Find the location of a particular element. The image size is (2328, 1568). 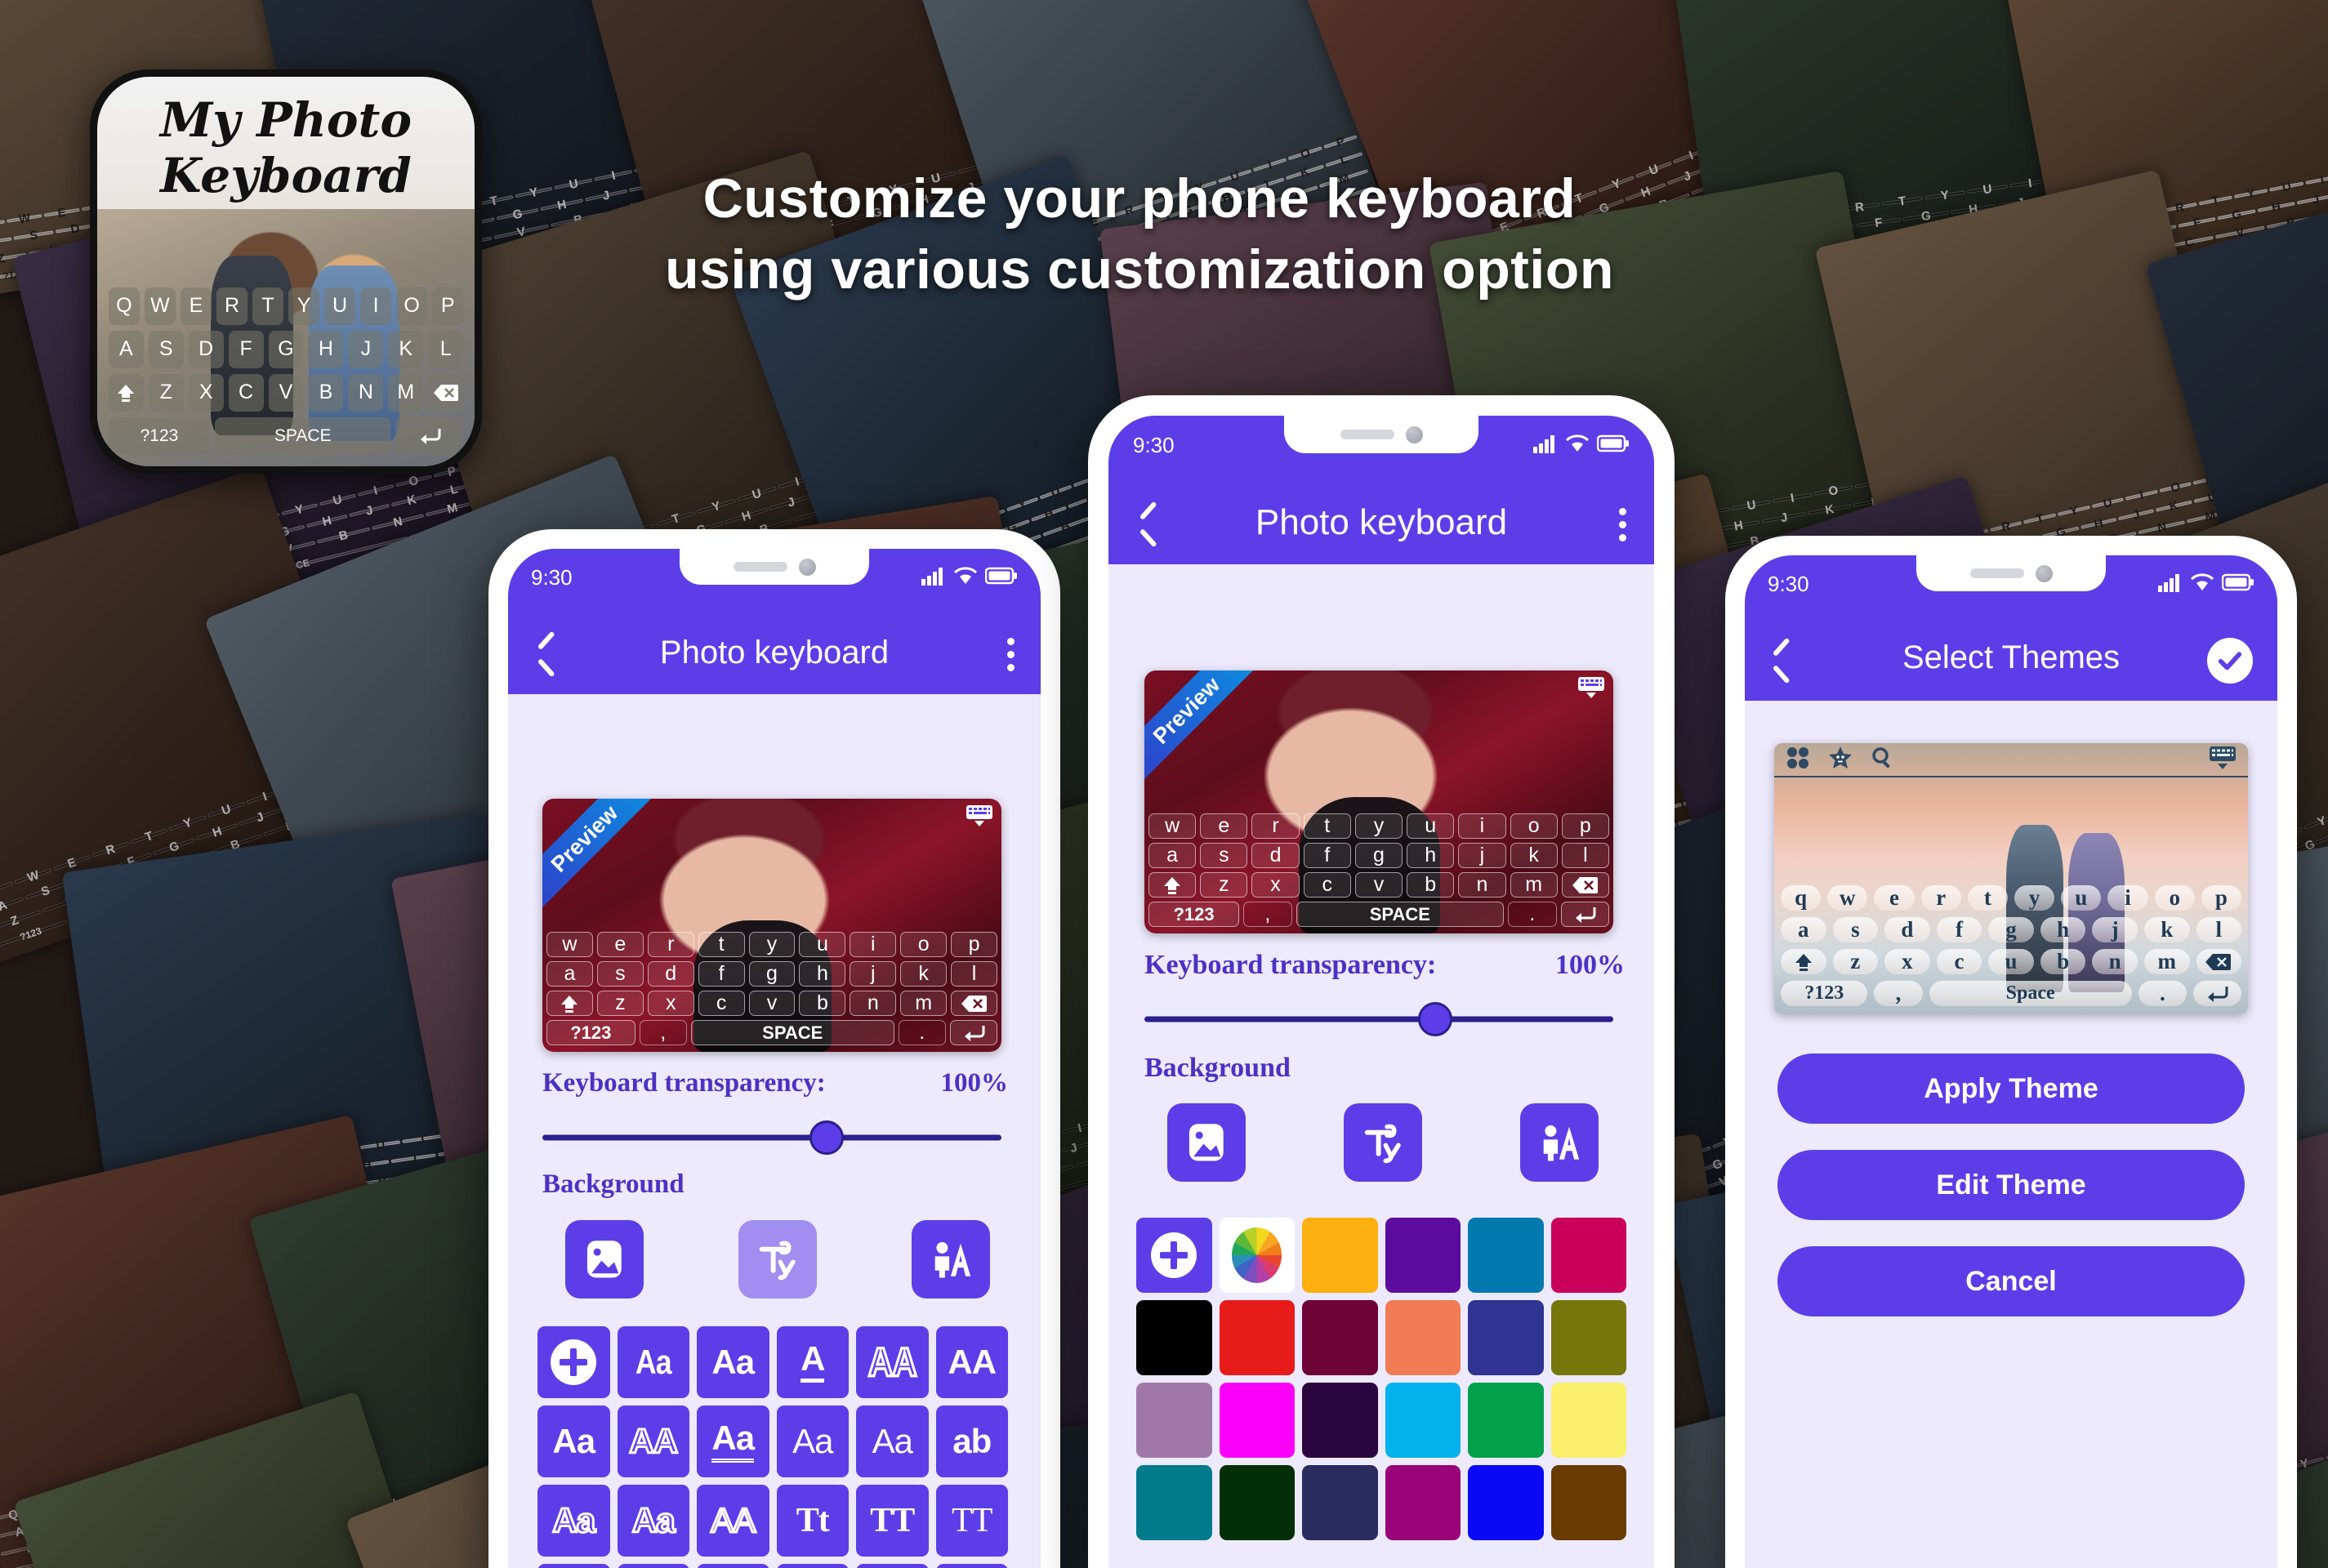

key-f: f is located at coordinates (722, 974).